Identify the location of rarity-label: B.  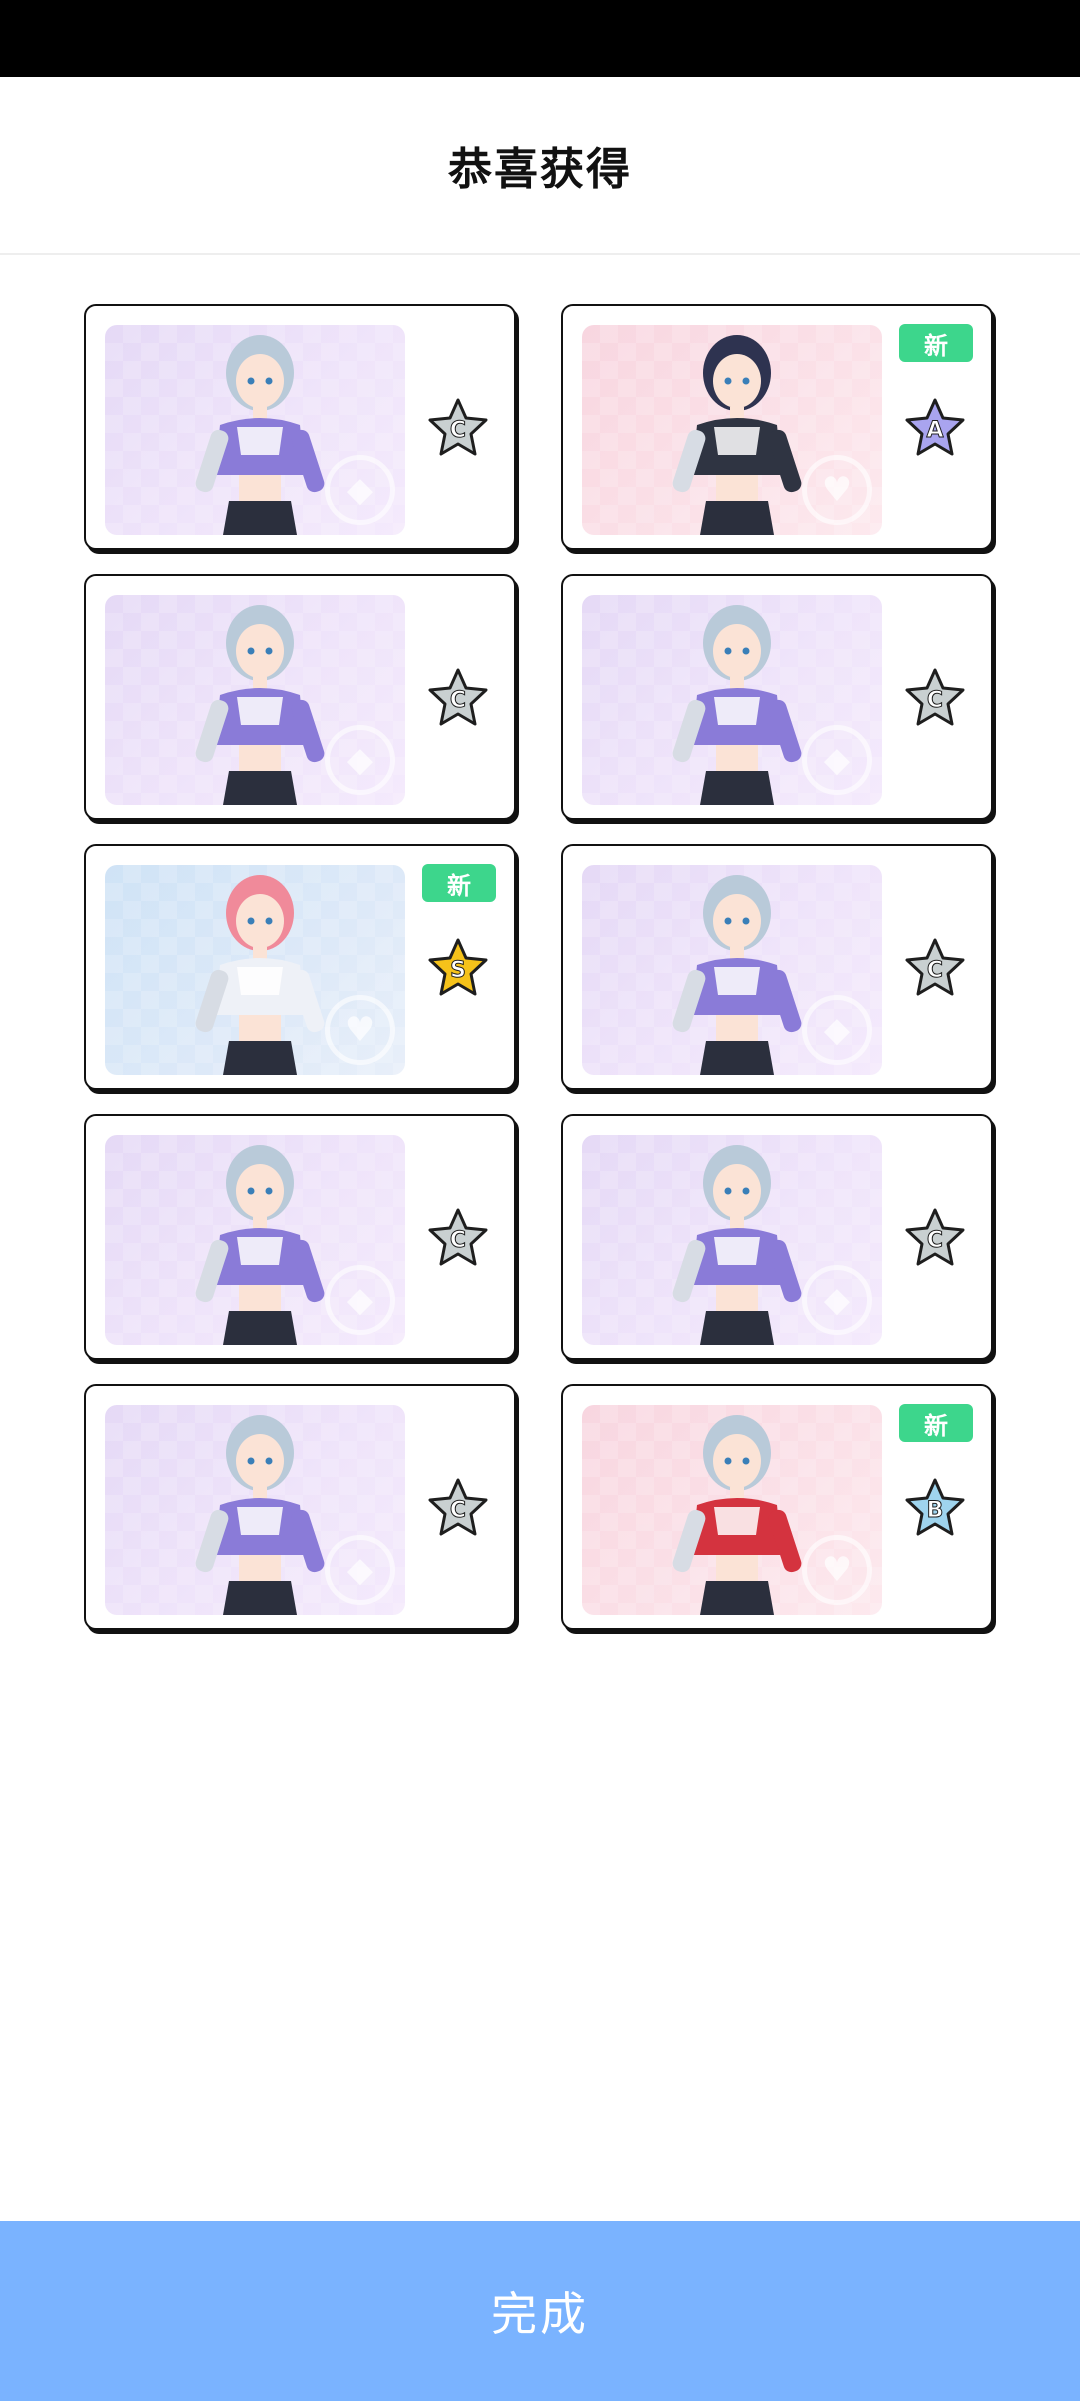
(935, 1510).